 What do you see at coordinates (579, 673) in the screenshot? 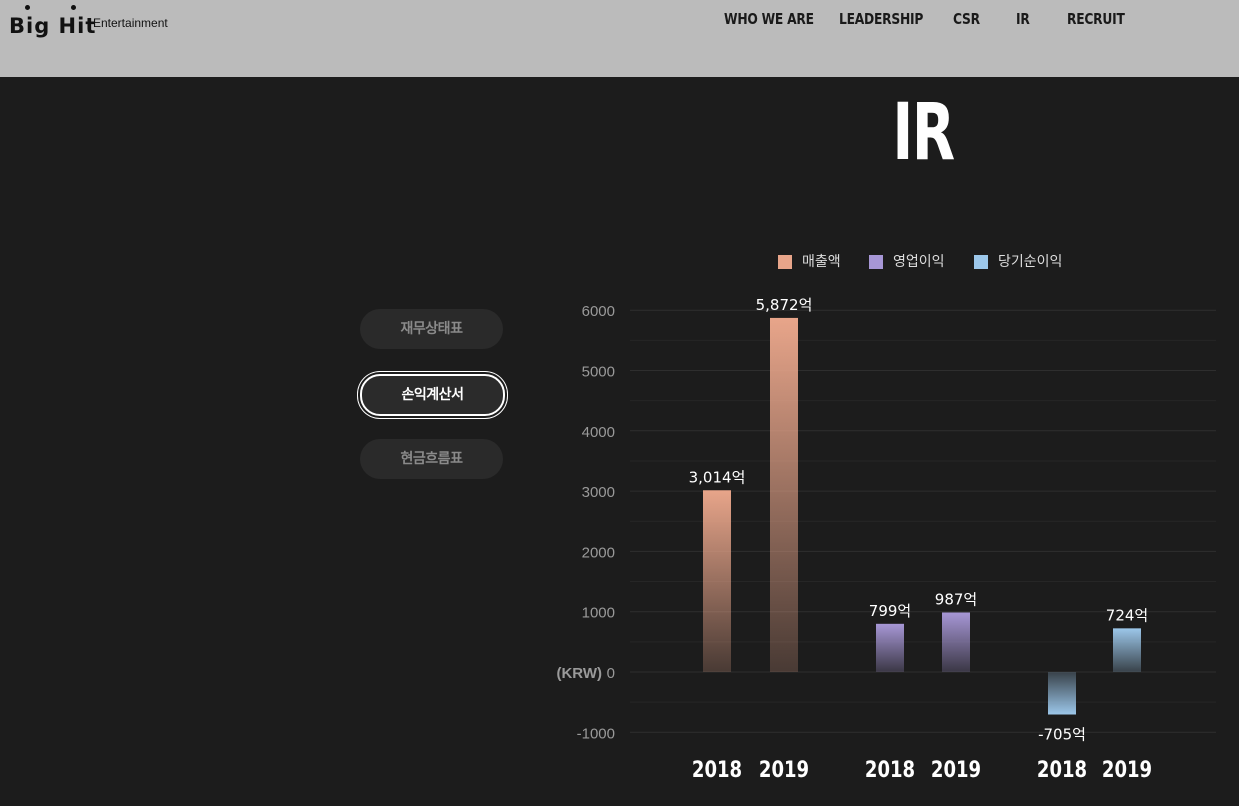
I see `y-axis-unit-label: (KRW)` at bounding box center [579, 673].